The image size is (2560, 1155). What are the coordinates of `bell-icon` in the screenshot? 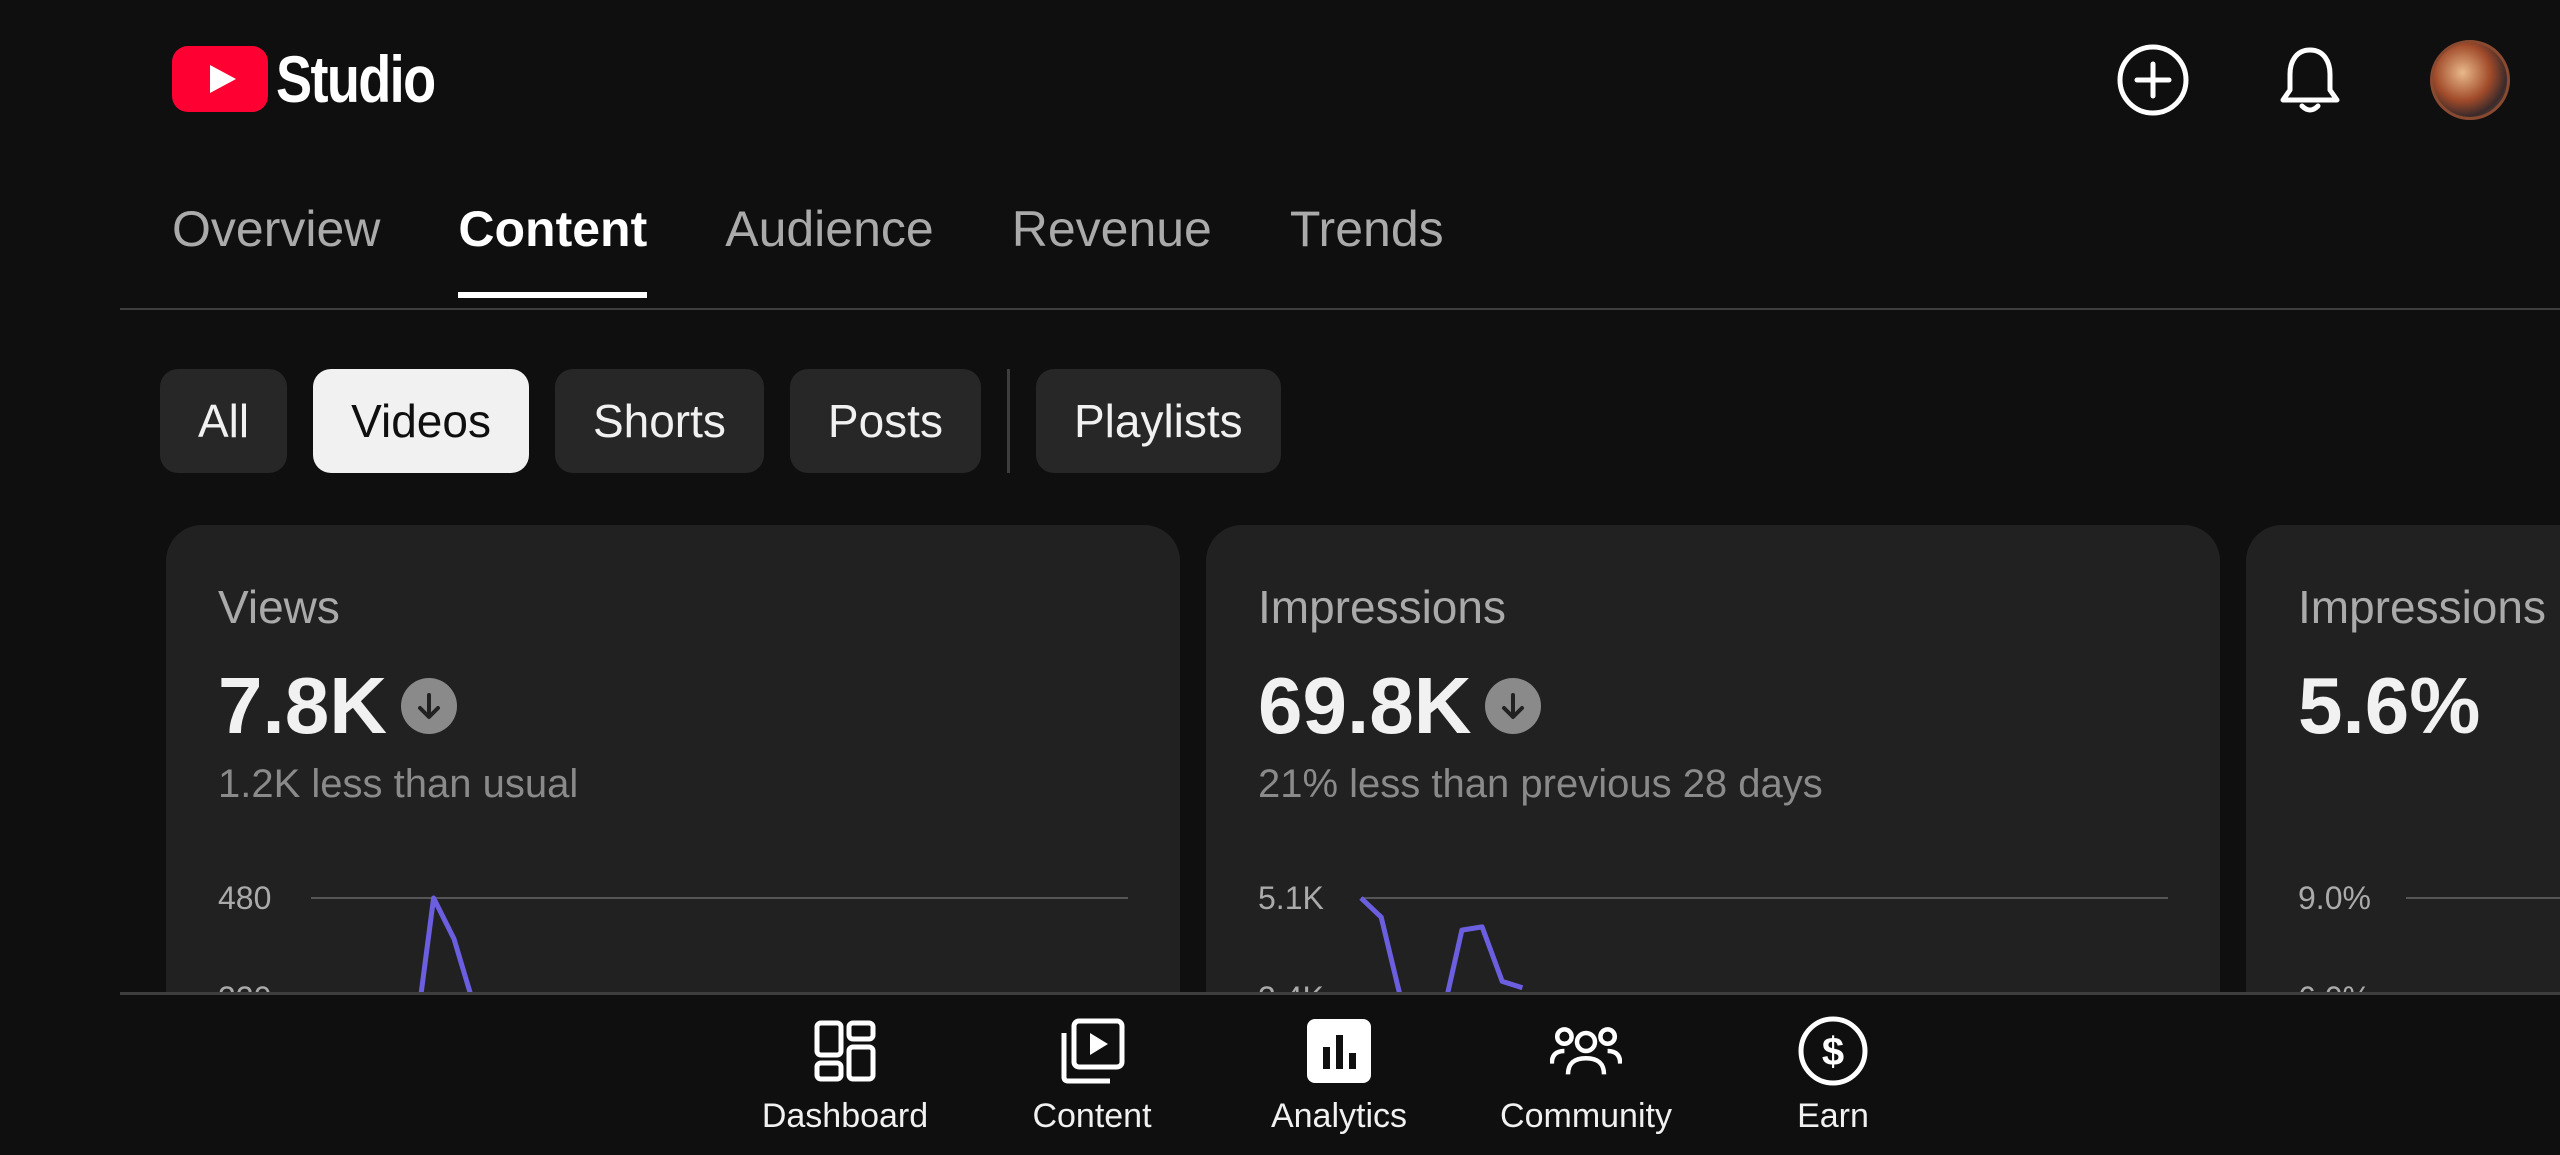 It's located at (2310, 80).